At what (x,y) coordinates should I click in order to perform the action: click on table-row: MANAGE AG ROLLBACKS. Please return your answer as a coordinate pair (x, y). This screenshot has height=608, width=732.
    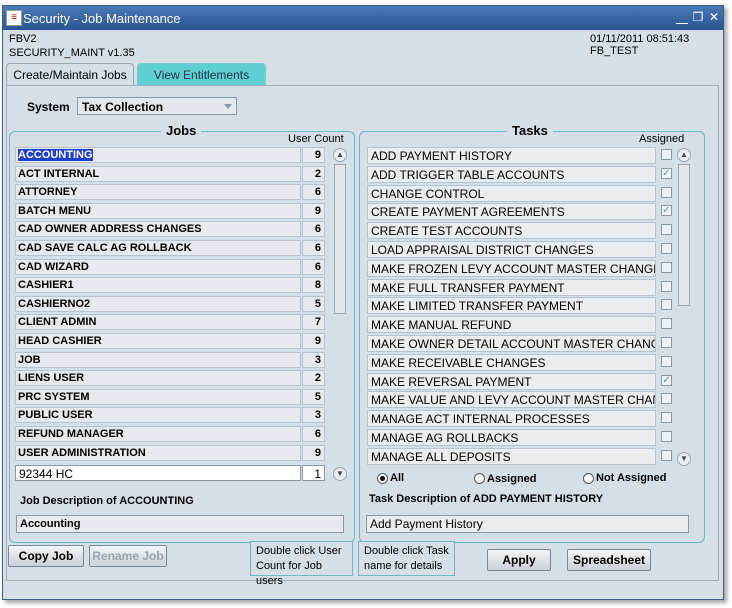
    Looking at the image, I should click on (512, 437).